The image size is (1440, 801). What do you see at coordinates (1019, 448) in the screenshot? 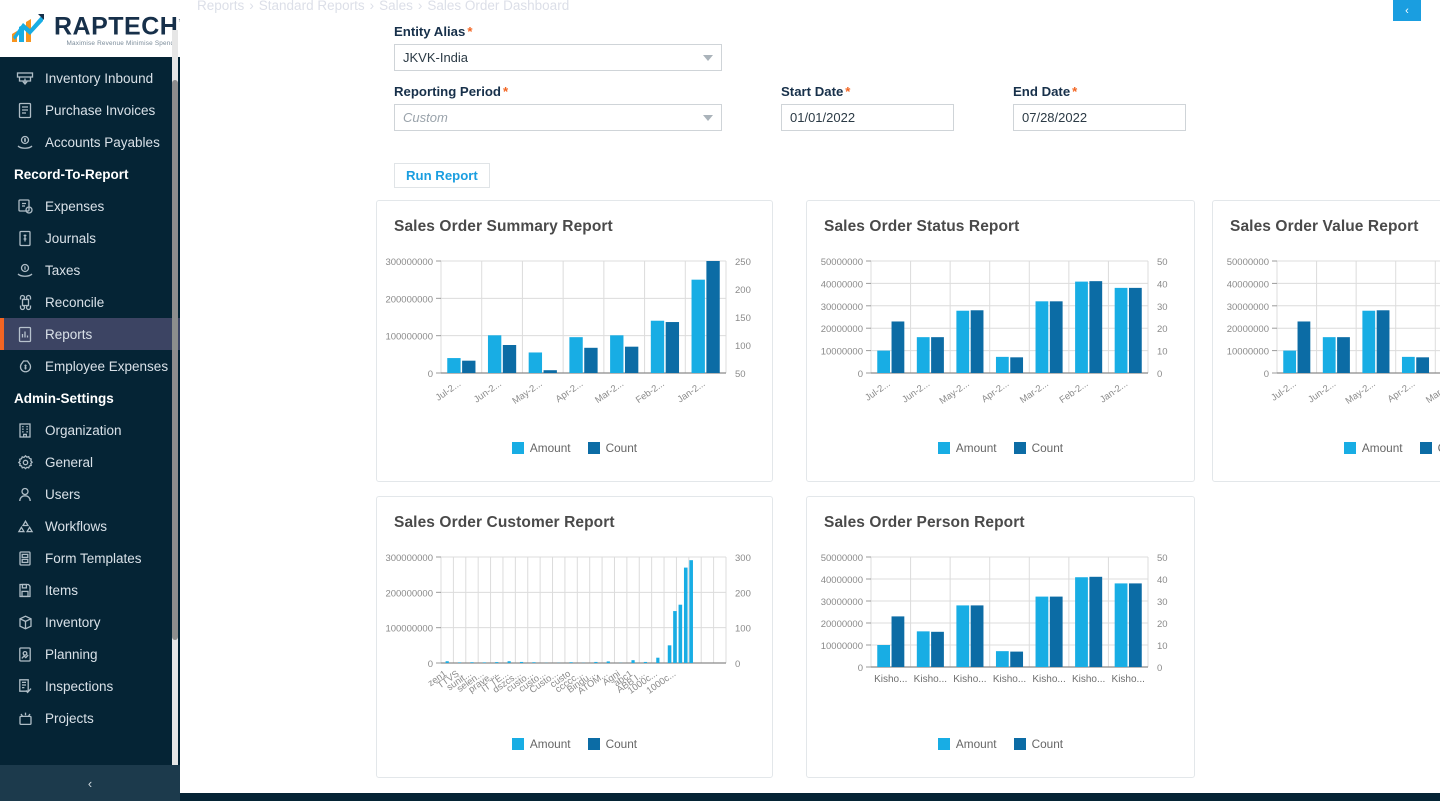
I see `legend-swatch` at bounding box center [1019, 448].